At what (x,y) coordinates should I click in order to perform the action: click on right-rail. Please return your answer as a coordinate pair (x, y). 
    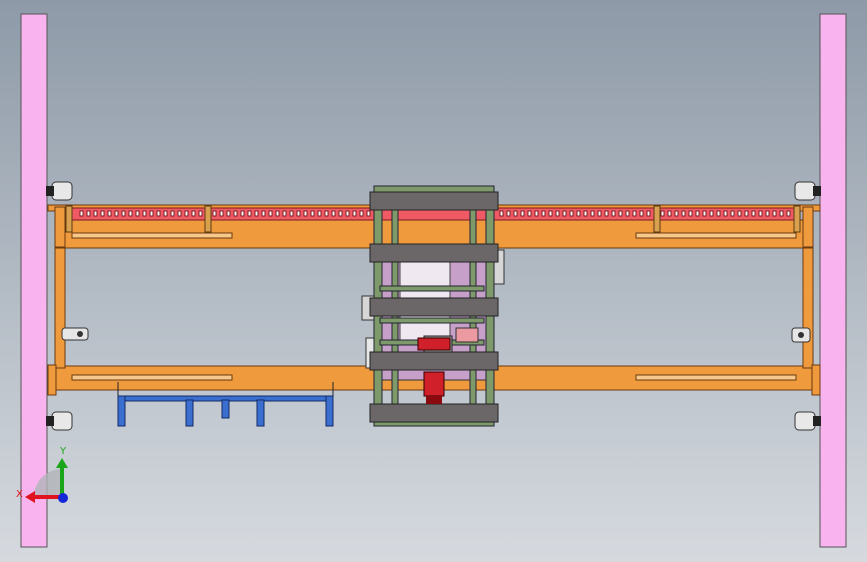
    Looking at the image, I should click on (833, 280).